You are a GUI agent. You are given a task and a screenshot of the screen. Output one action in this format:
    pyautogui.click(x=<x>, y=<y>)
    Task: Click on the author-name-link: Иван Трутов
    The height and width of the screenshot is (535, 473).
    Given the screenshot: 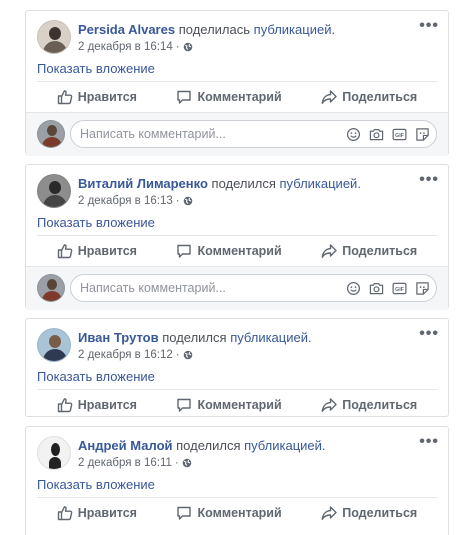 What is the action you would take?
    pyautogui.click(x=118, y=337)
    